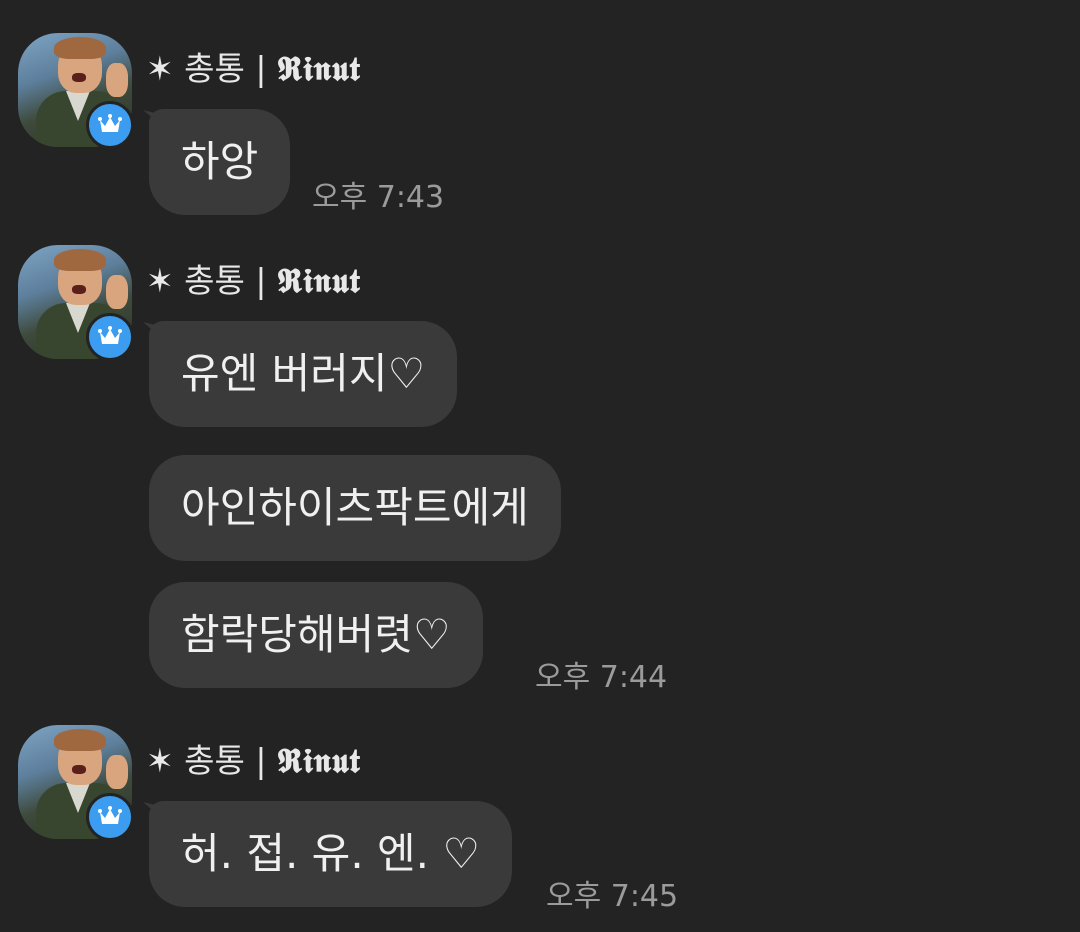  Describe the element at coordinates (355, 508) in the screenshot. I see `message-bubble: 아인하이츠팍트에게` at that location.